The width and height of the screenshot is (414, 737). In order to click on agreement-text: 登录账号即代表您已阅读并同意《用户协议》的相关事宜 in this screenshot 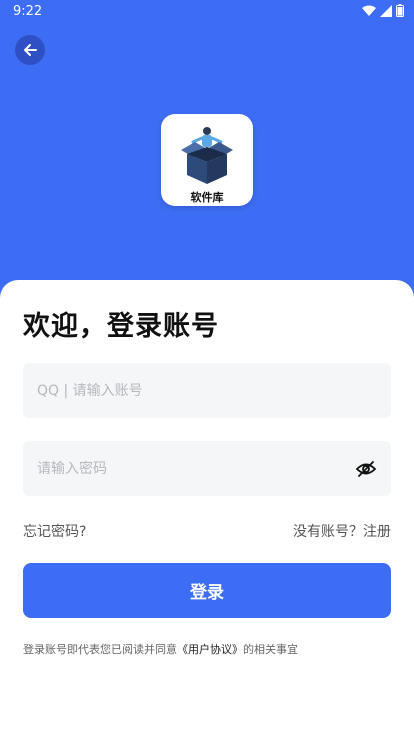, I will do `click(160, 649)`.